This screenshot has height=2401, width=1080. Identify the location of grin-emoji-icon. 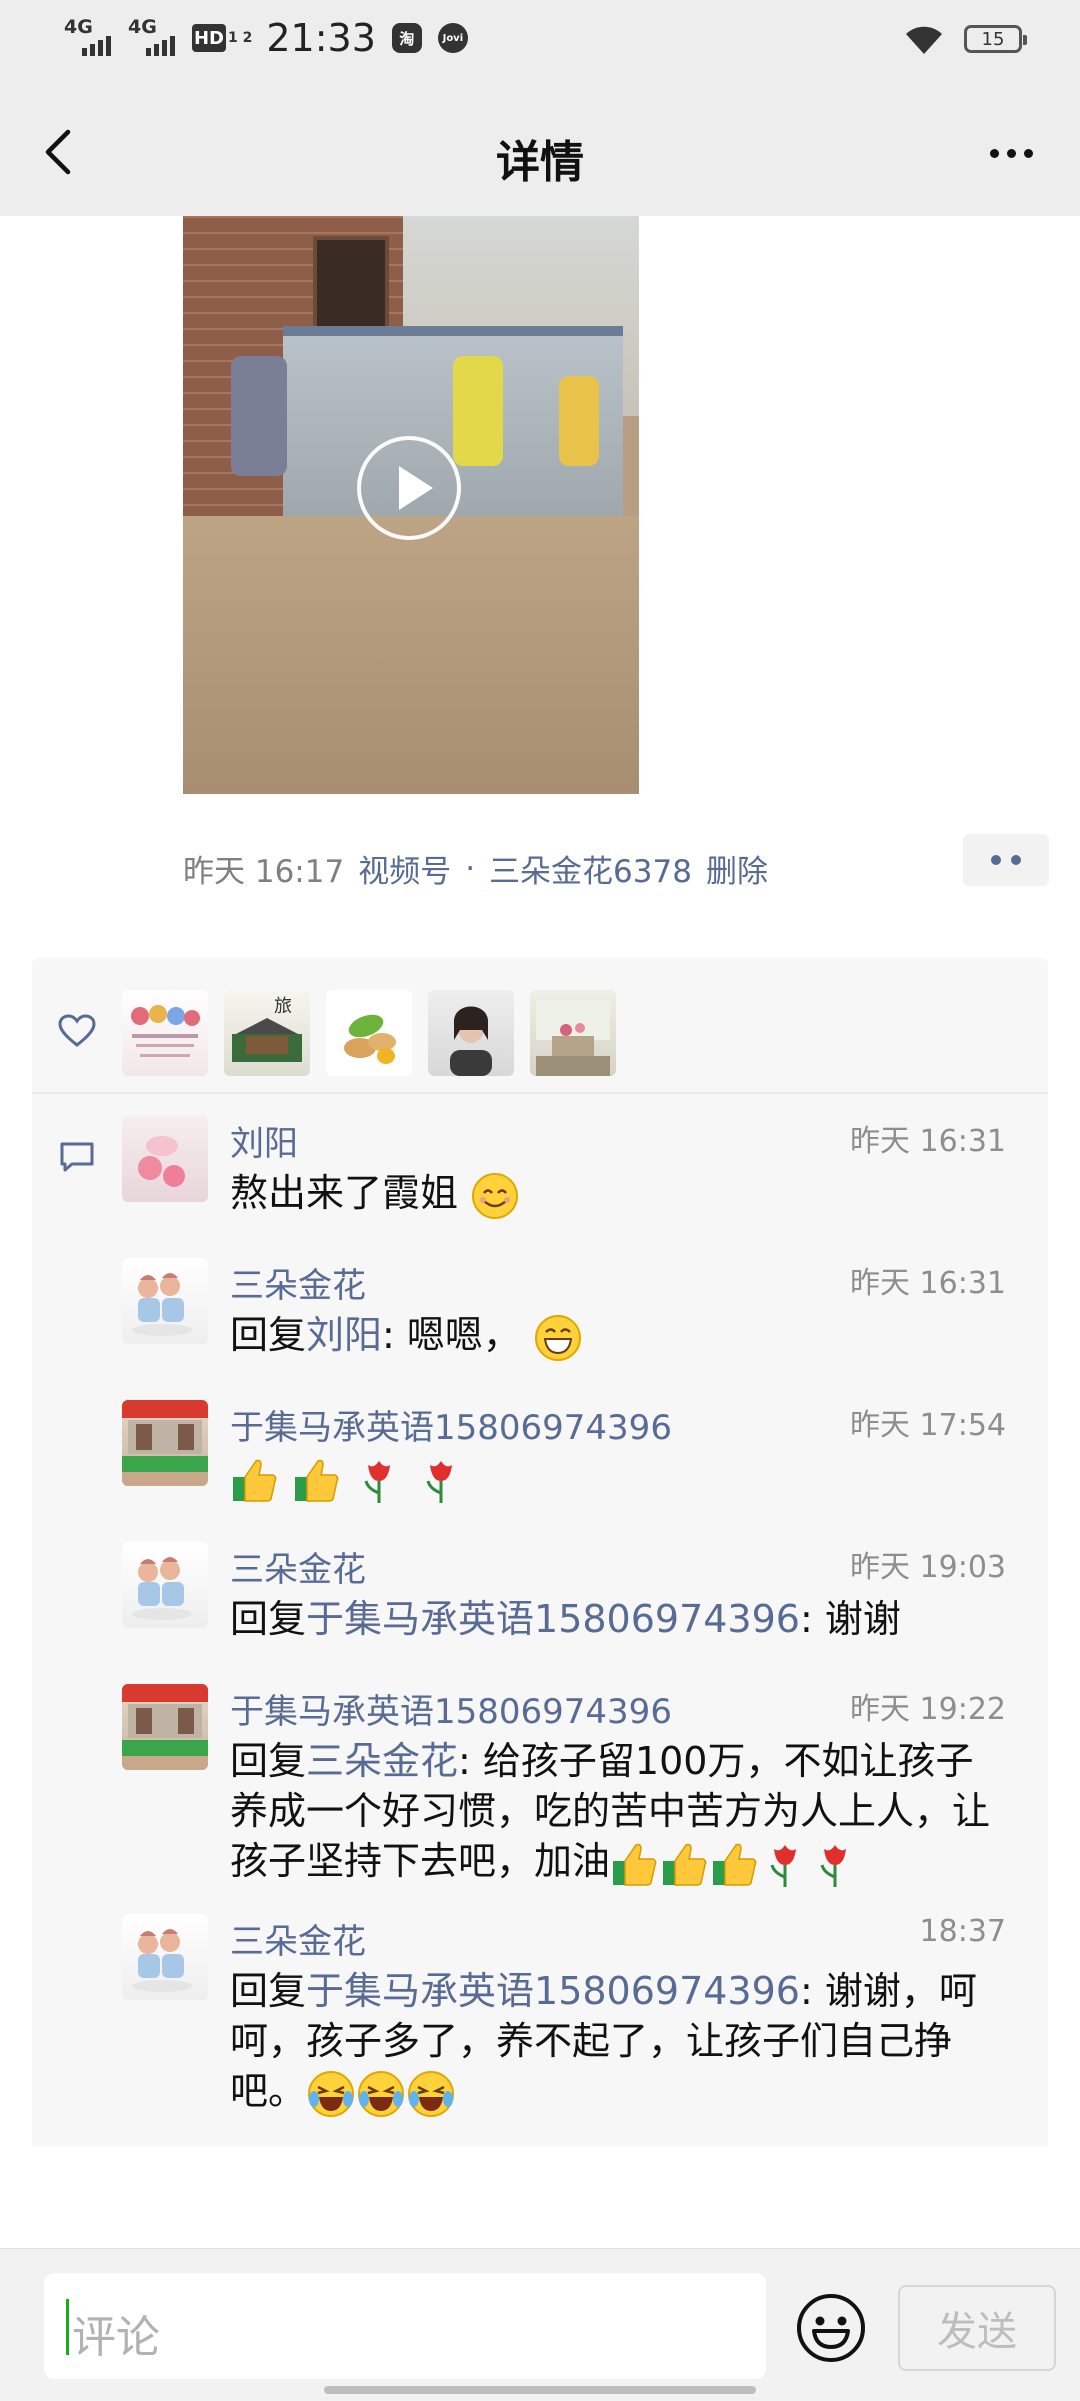
(558, 1337).